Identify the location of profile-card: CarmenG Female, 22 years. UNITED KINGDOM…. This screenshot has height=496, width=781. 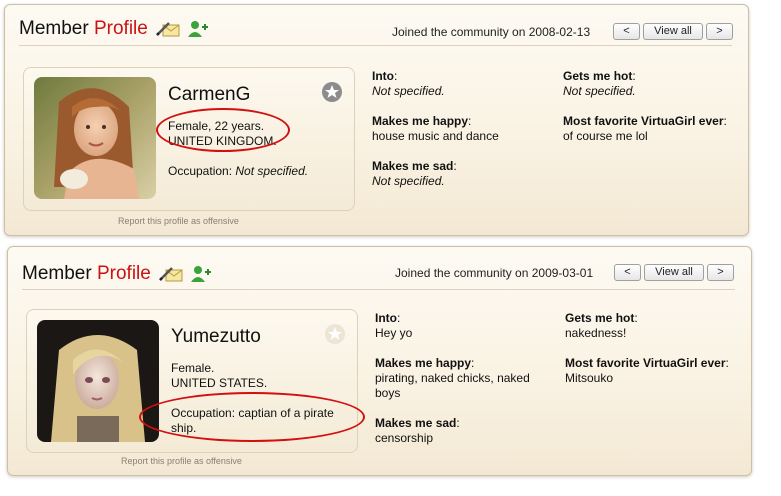
(189, 139).